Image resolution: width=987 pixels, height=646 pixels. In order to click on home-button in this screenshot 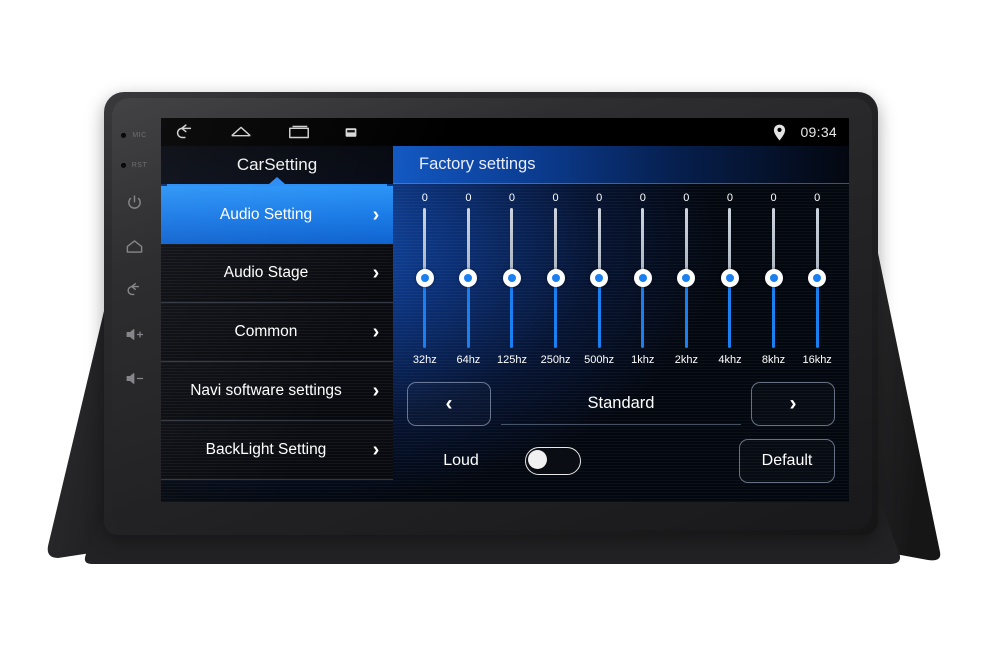, I will do `click(134, 246)`.